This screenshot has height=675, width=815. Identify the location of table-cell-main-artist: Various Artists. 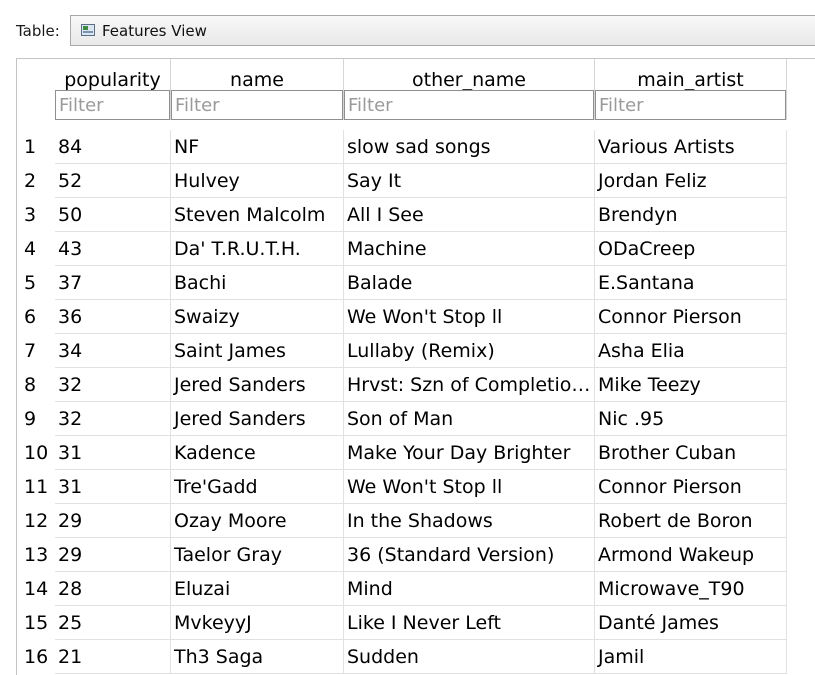
(691, 147).